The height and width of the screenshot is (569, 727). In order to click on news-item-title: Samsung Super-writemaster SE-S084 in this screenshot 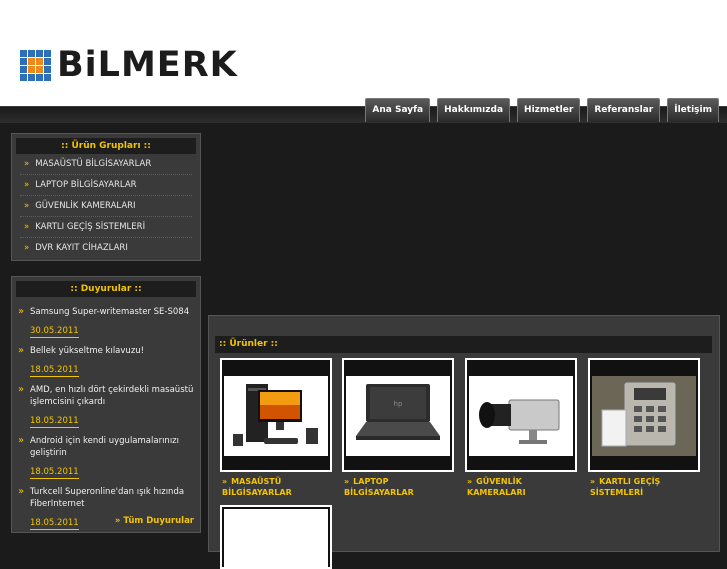, I will do `click(113, 312)`.